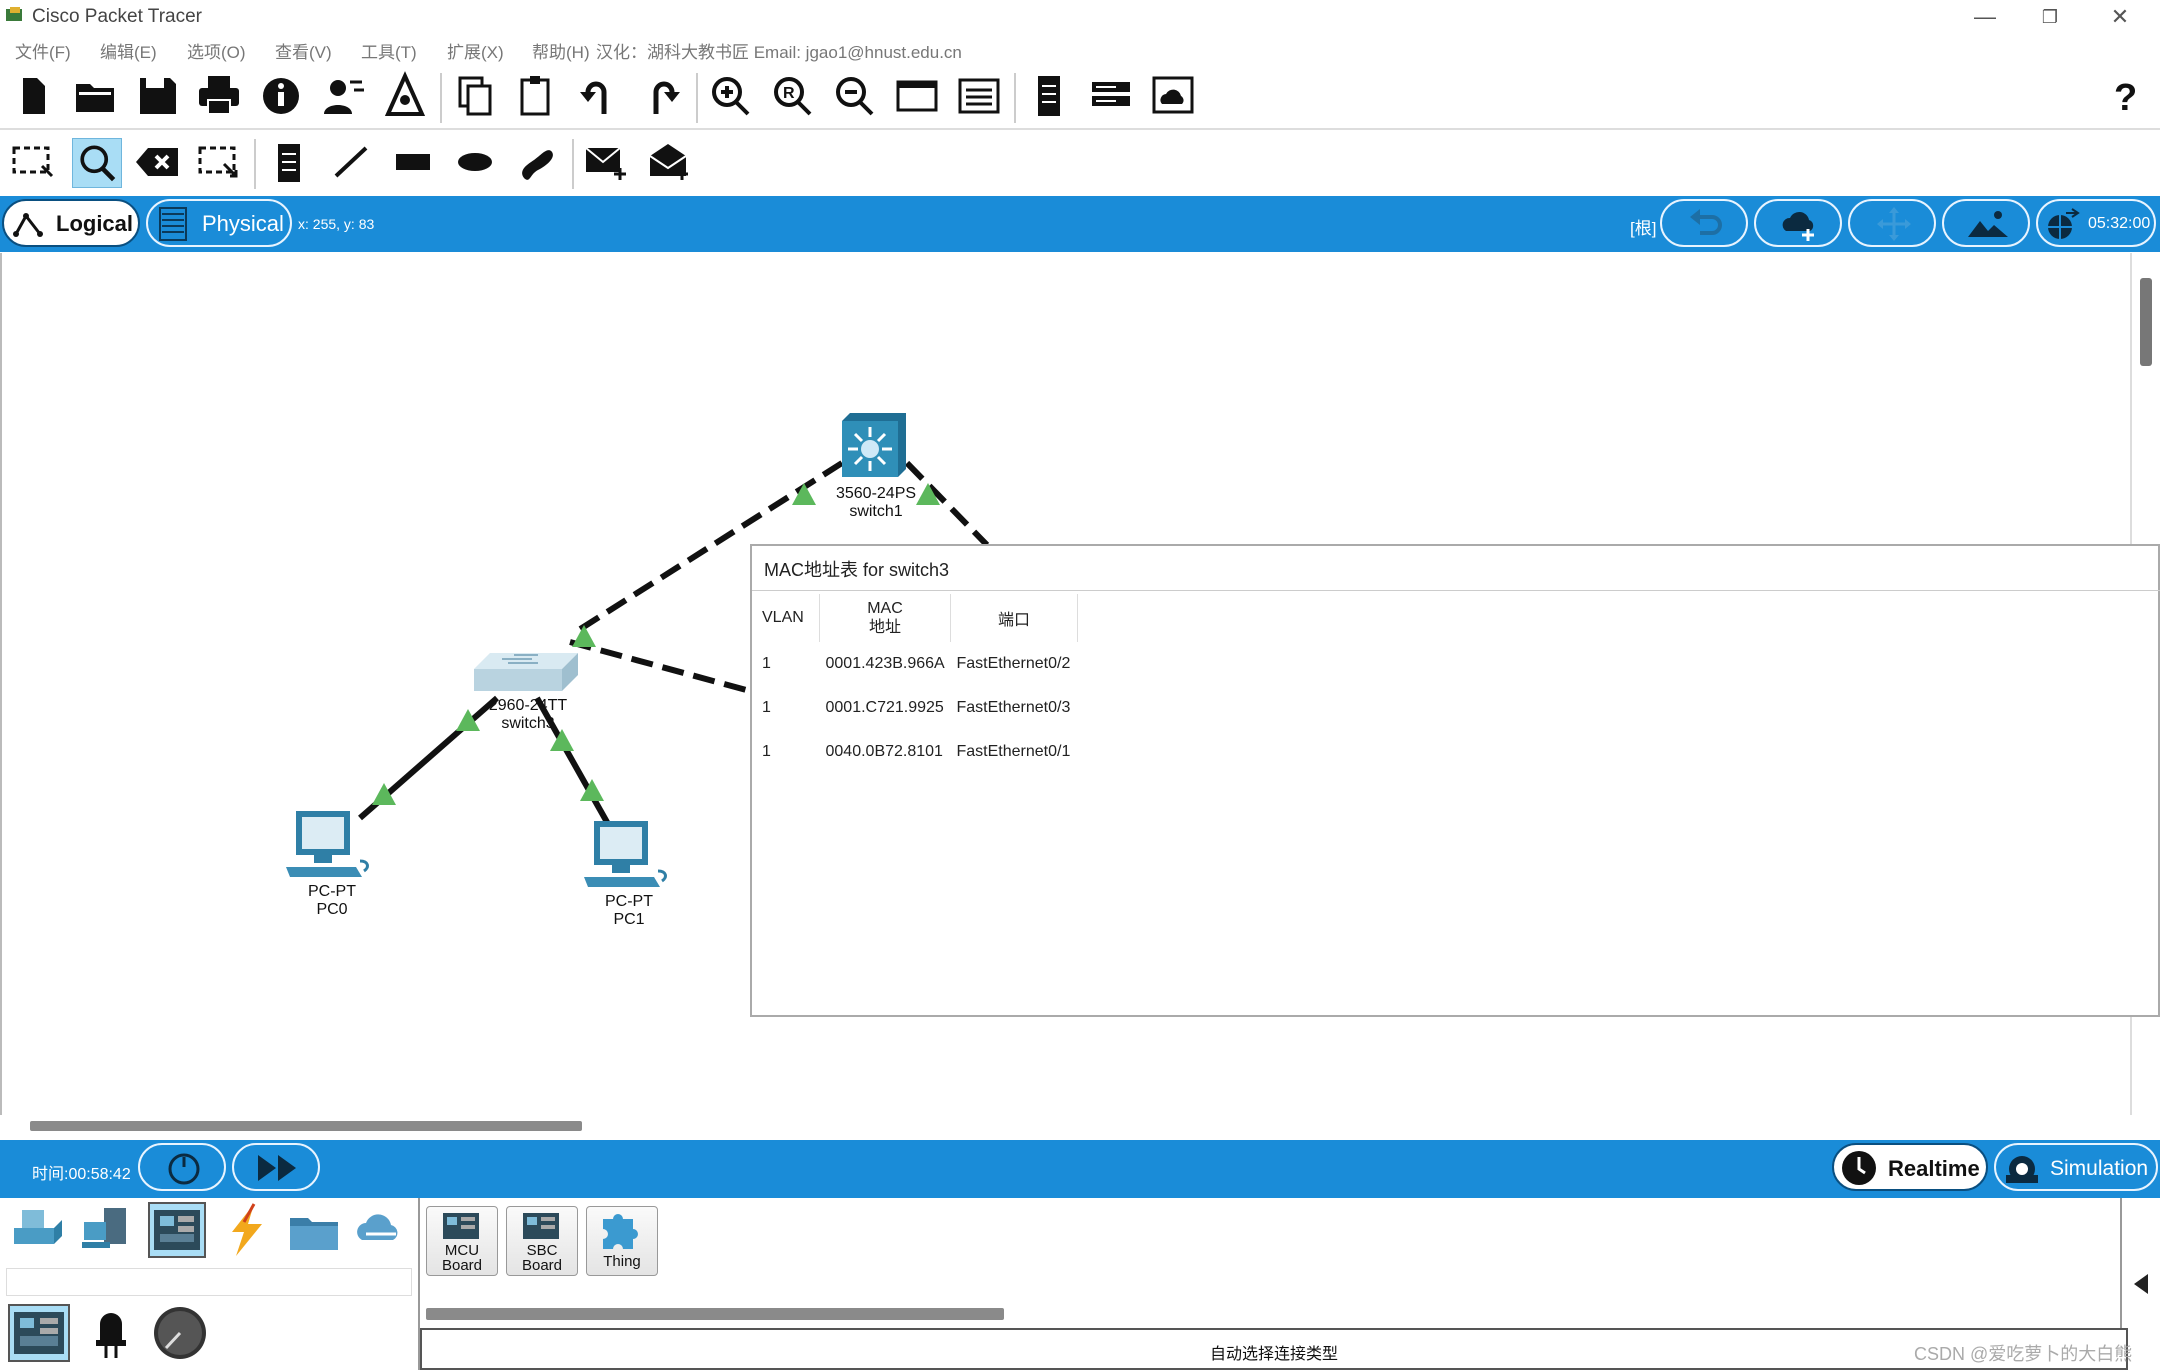  I want to click on draw-rectangle-icon, so click(413, 162).